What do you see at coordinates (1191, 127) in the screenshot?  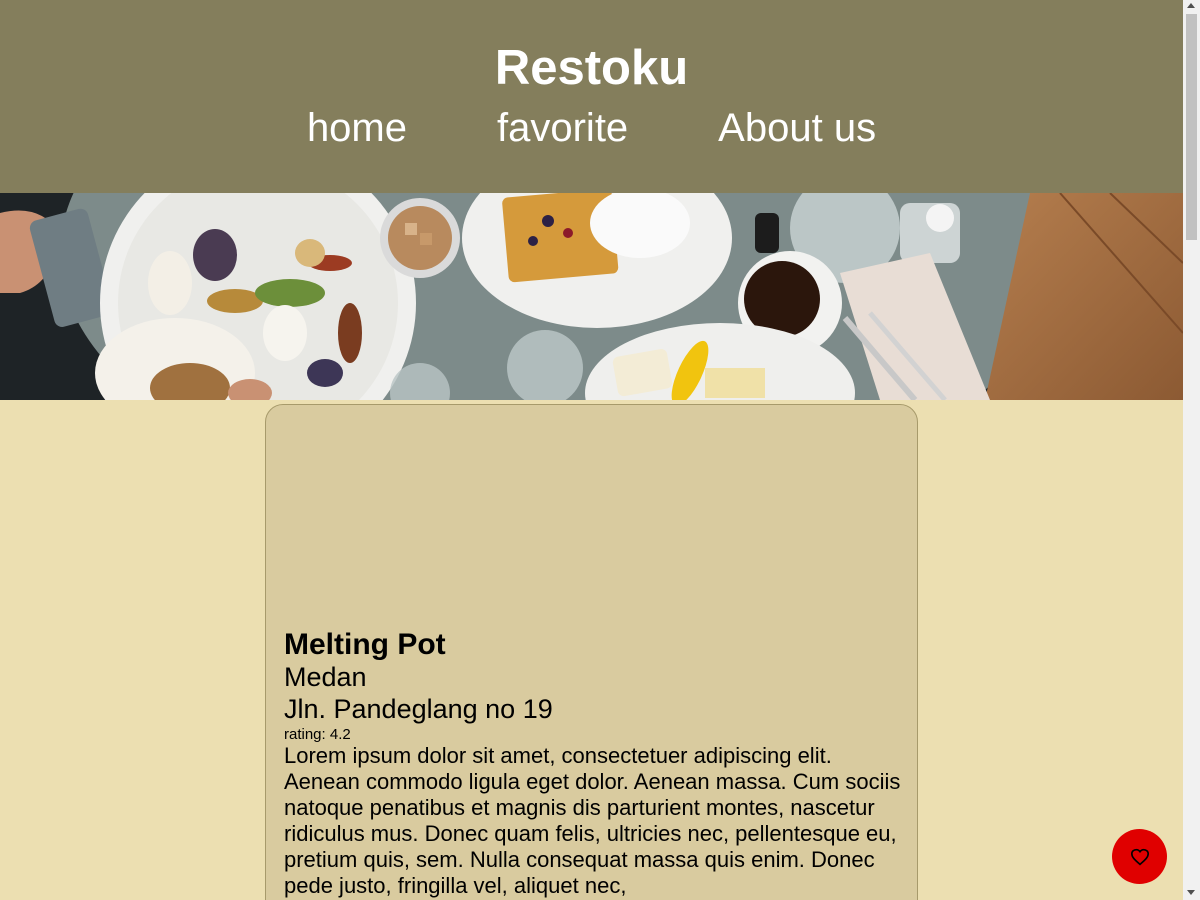 I see `scroll-thumb` at bounding box center [1191, 127].